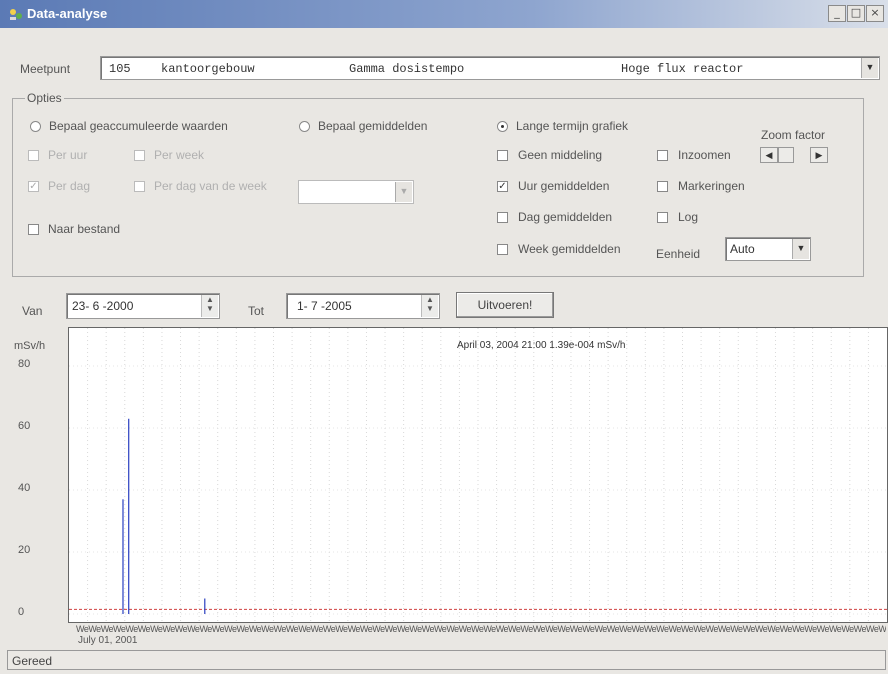 This screenshot has height=674, width=888. What do you see at coordinates (768, 249) in the screenshot?
I see `eenheid-select: Auto ▼` at bounding box center [768, 249].